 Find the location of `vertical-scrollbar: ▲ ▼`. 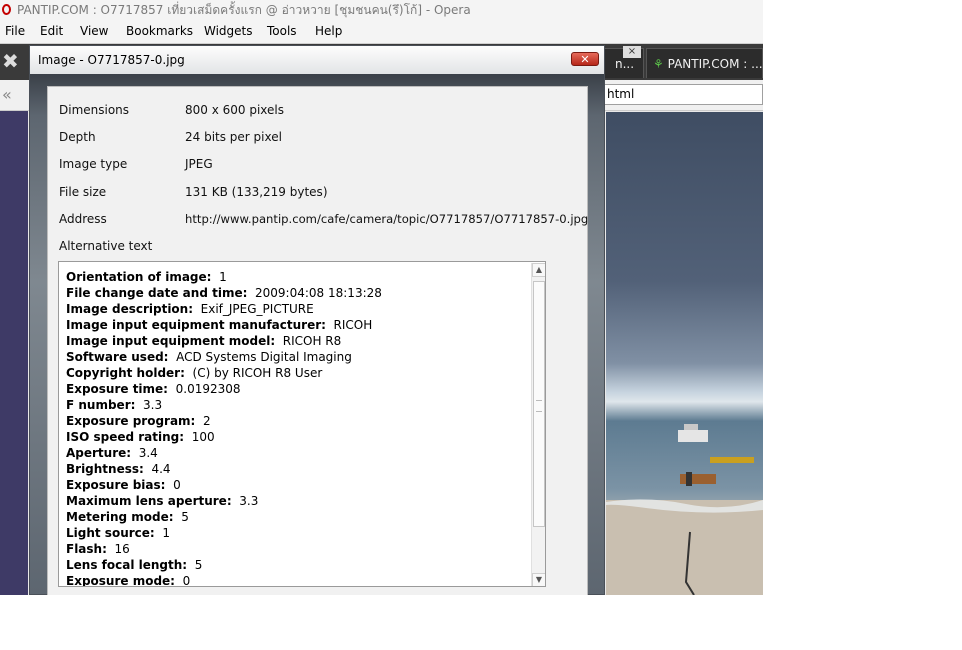

vertical-scrollbar: ▲ ▼ is located at coordinates (538, 424).